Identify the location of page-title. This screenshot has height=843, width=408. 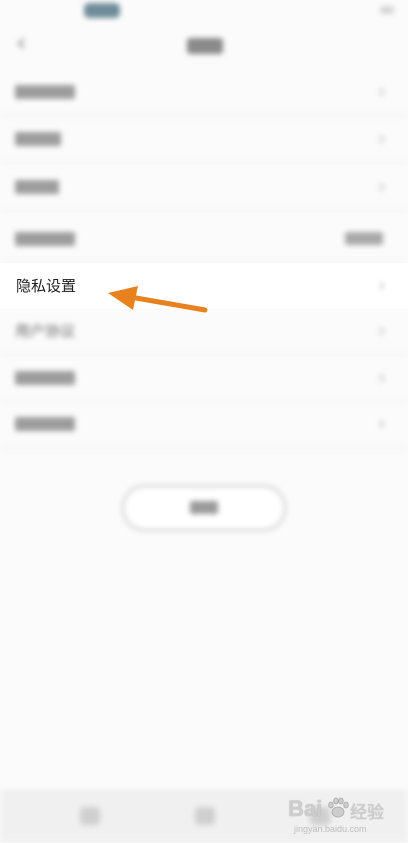
(205, 46).